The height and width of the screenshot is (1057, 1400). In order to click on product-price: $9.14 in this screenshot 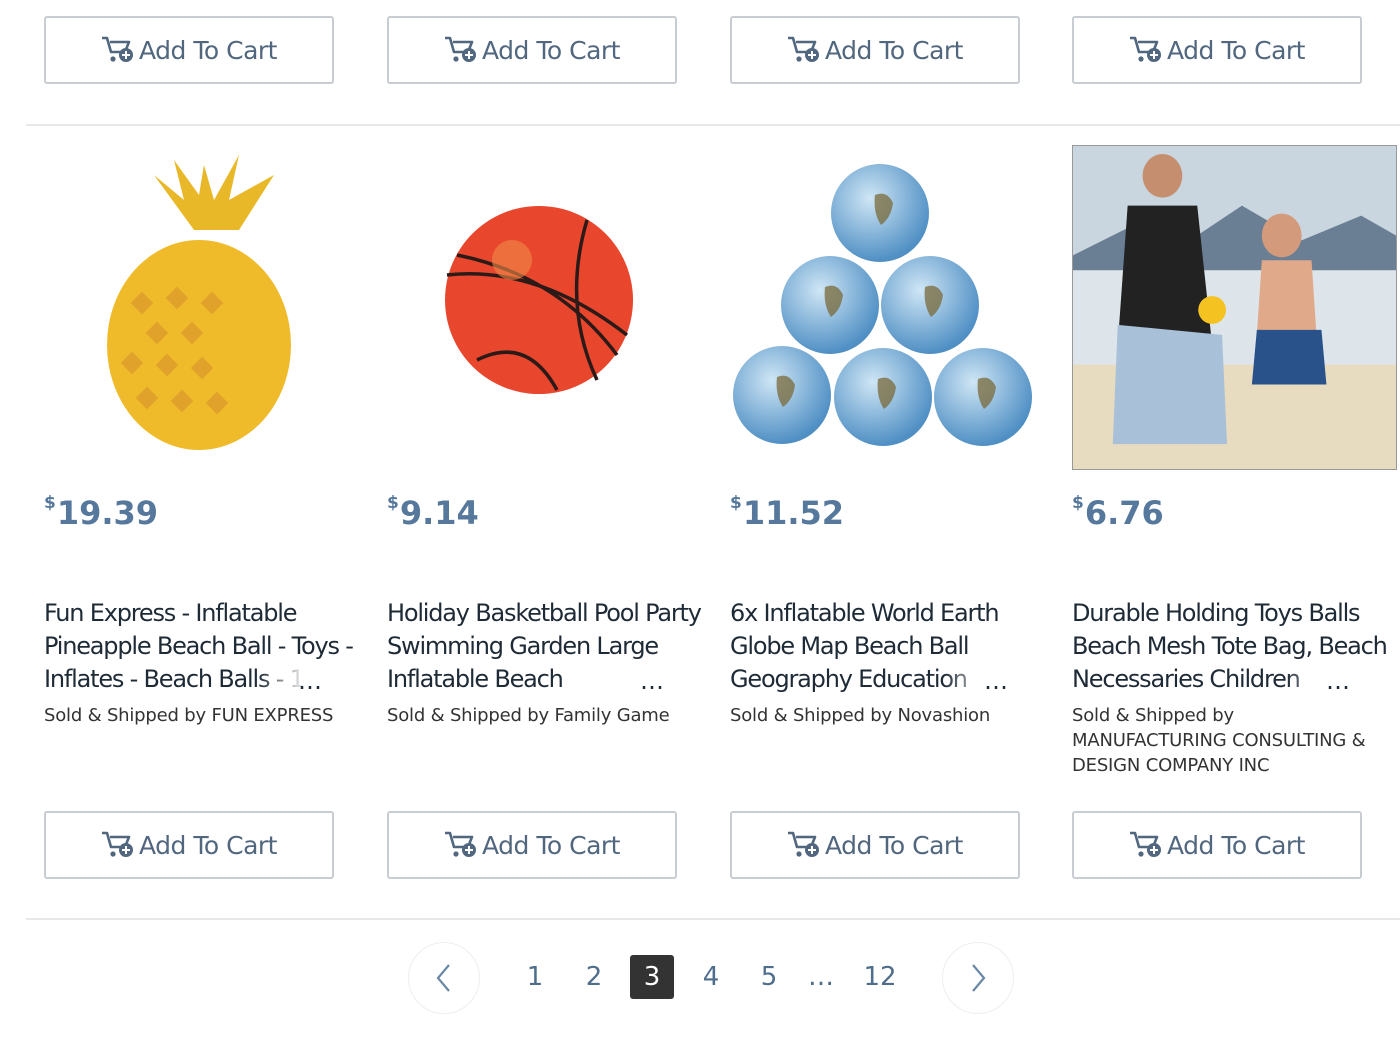, I will do `click(433, 512)`.